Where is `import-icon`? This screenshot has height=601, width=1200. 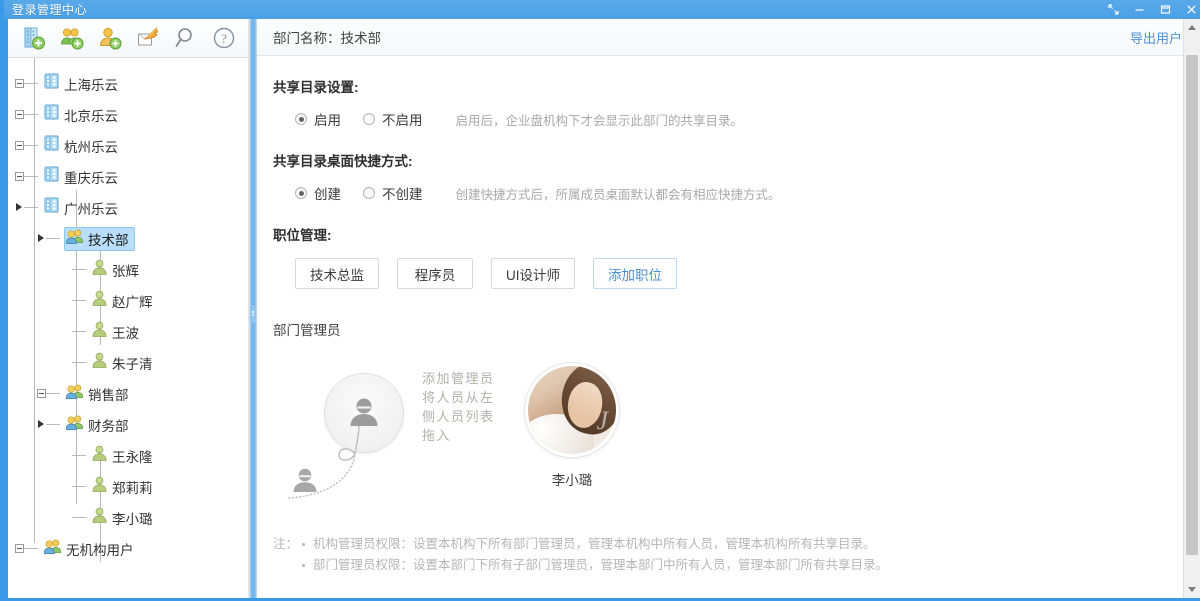 import-icon is located at coordinates (148, 38).